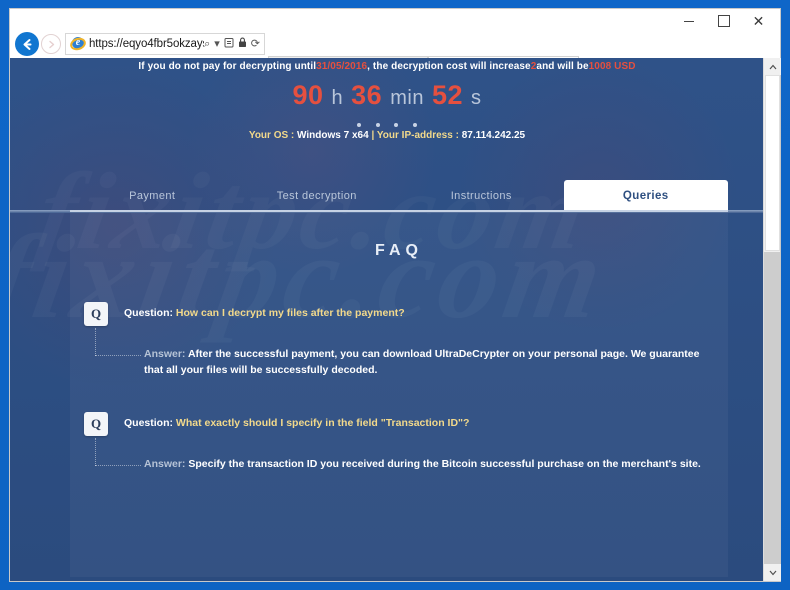 This screenshot has height=590, width=790. What do you see at coordinates (612, 66) in the screenshot?
I see `warning-amount: 1008 USD` at bounding box center [612, 66].